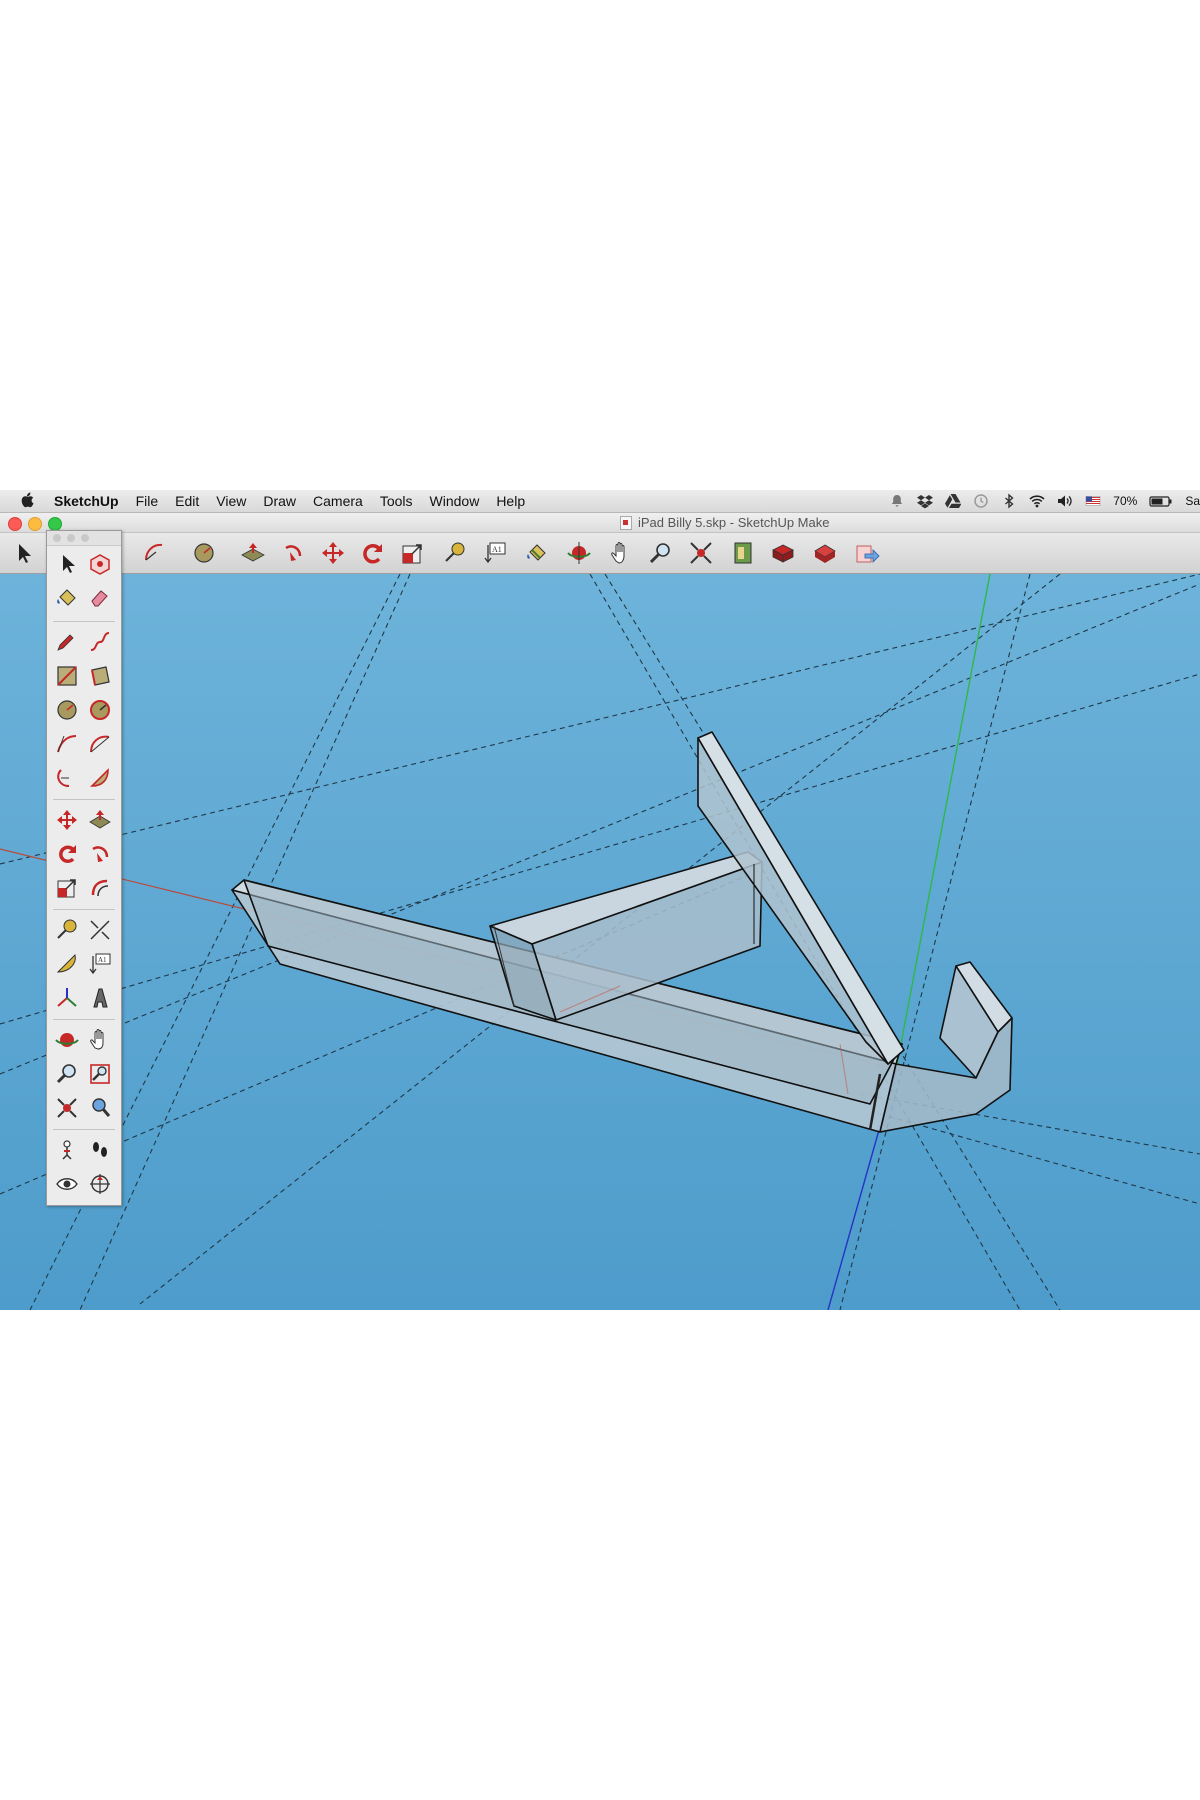 This screenshot has width=1200, height=1800. I want to click on scale-icon, so click(66, 888).